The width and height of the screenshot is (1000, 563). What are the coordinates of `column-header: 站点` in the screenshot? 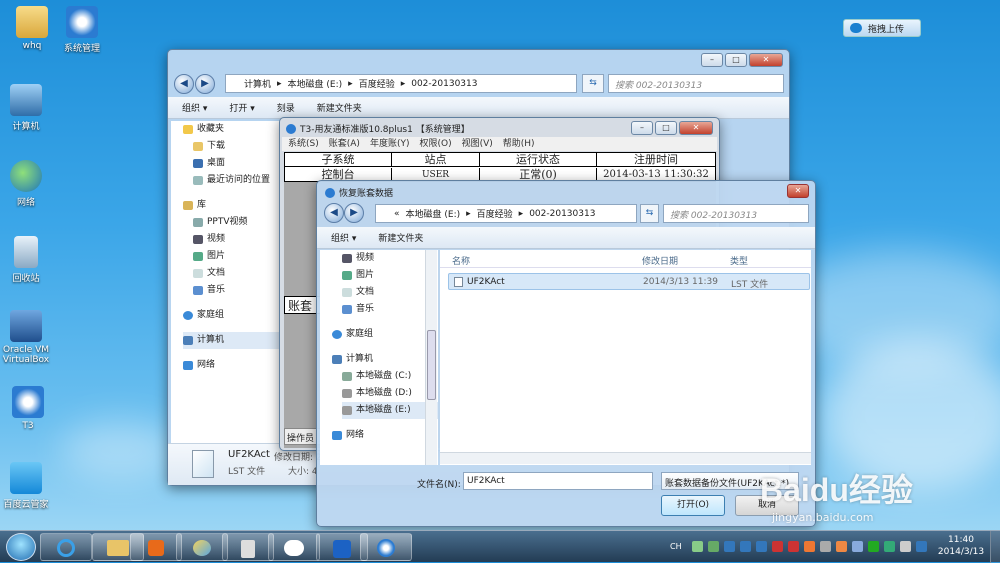 It's located at (436, 160).